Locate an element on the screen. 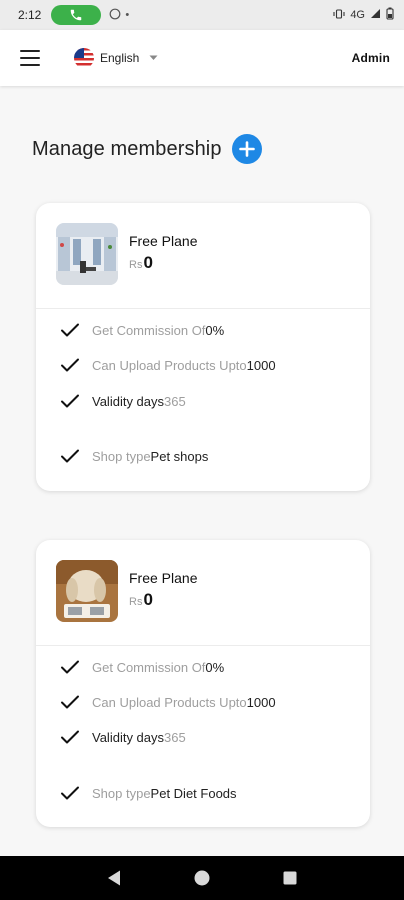 The width and height of the screenshot is (404, 900). system-navigation-bar is located at coordinates (202, 878).